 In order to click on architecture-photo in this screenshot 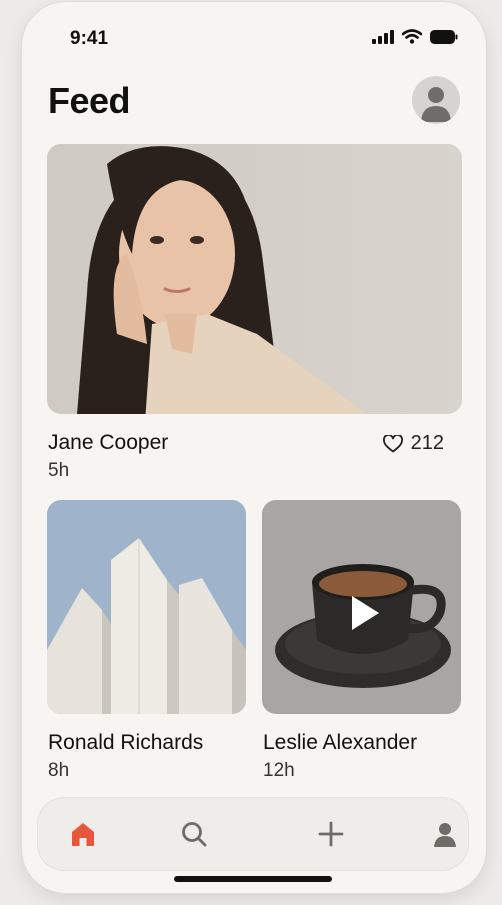, I will do `click(146, 607)`.